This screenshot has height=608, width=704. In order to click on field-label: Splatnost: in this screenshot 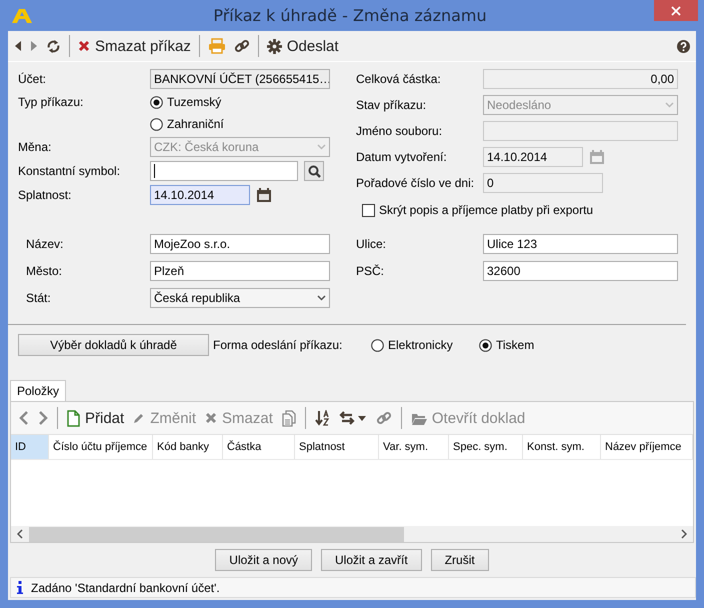, I will do `click(45, 195)`.